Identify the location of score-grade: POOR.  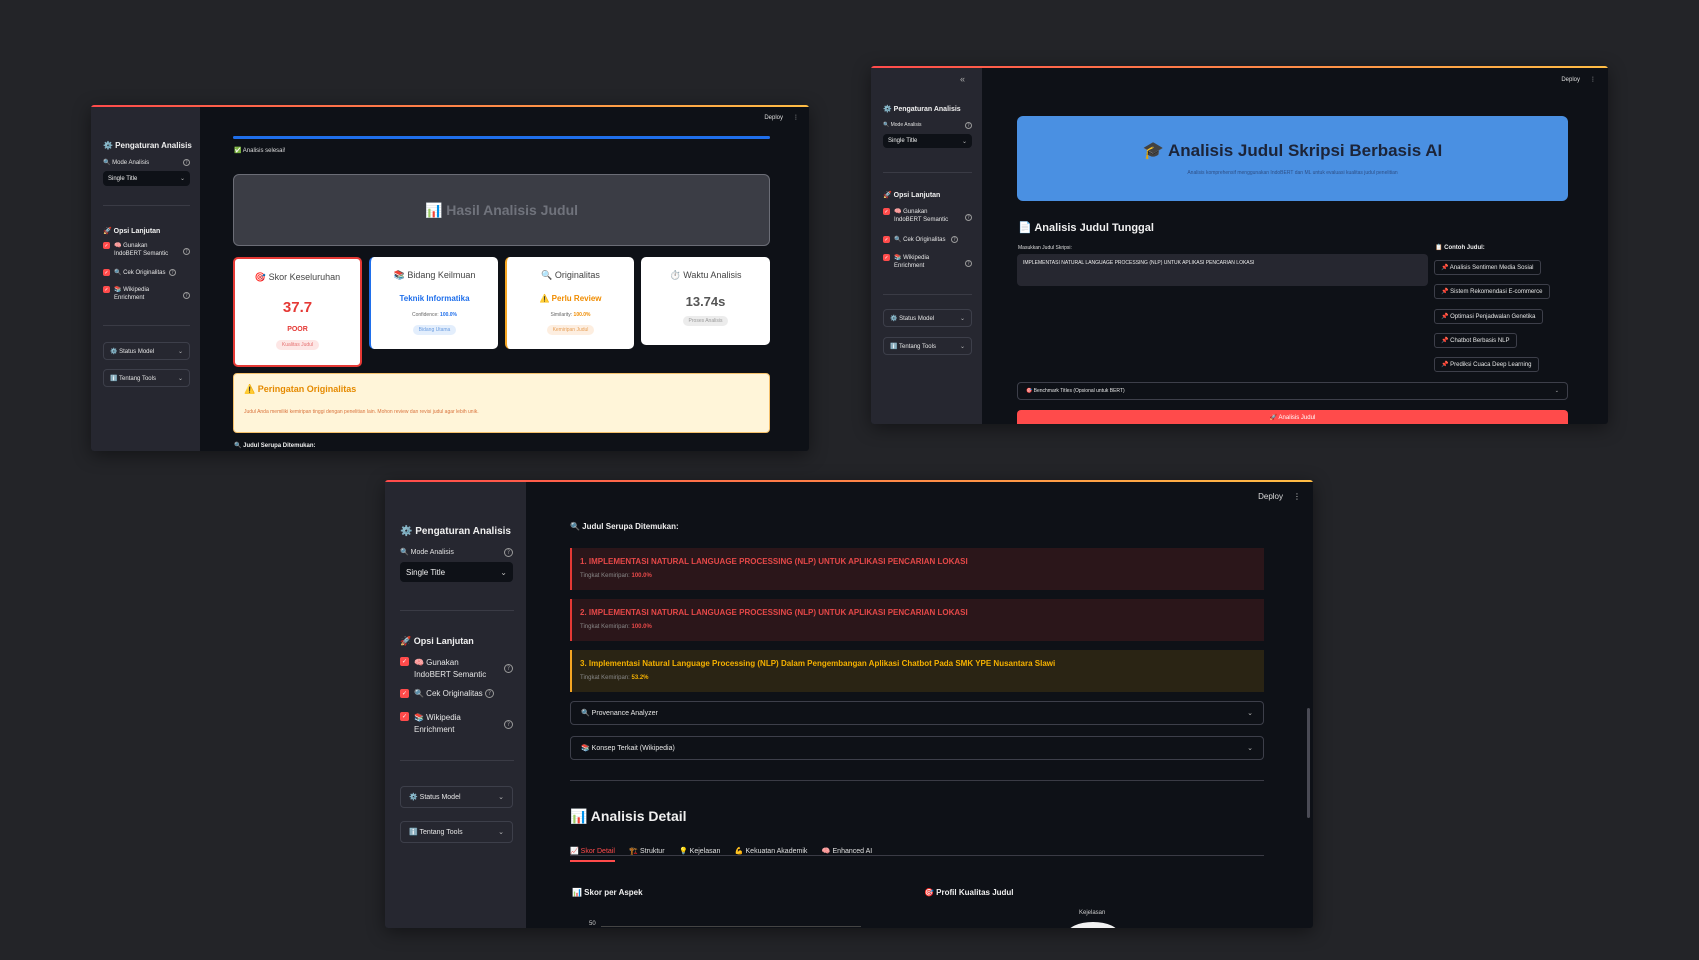
(297, 329).